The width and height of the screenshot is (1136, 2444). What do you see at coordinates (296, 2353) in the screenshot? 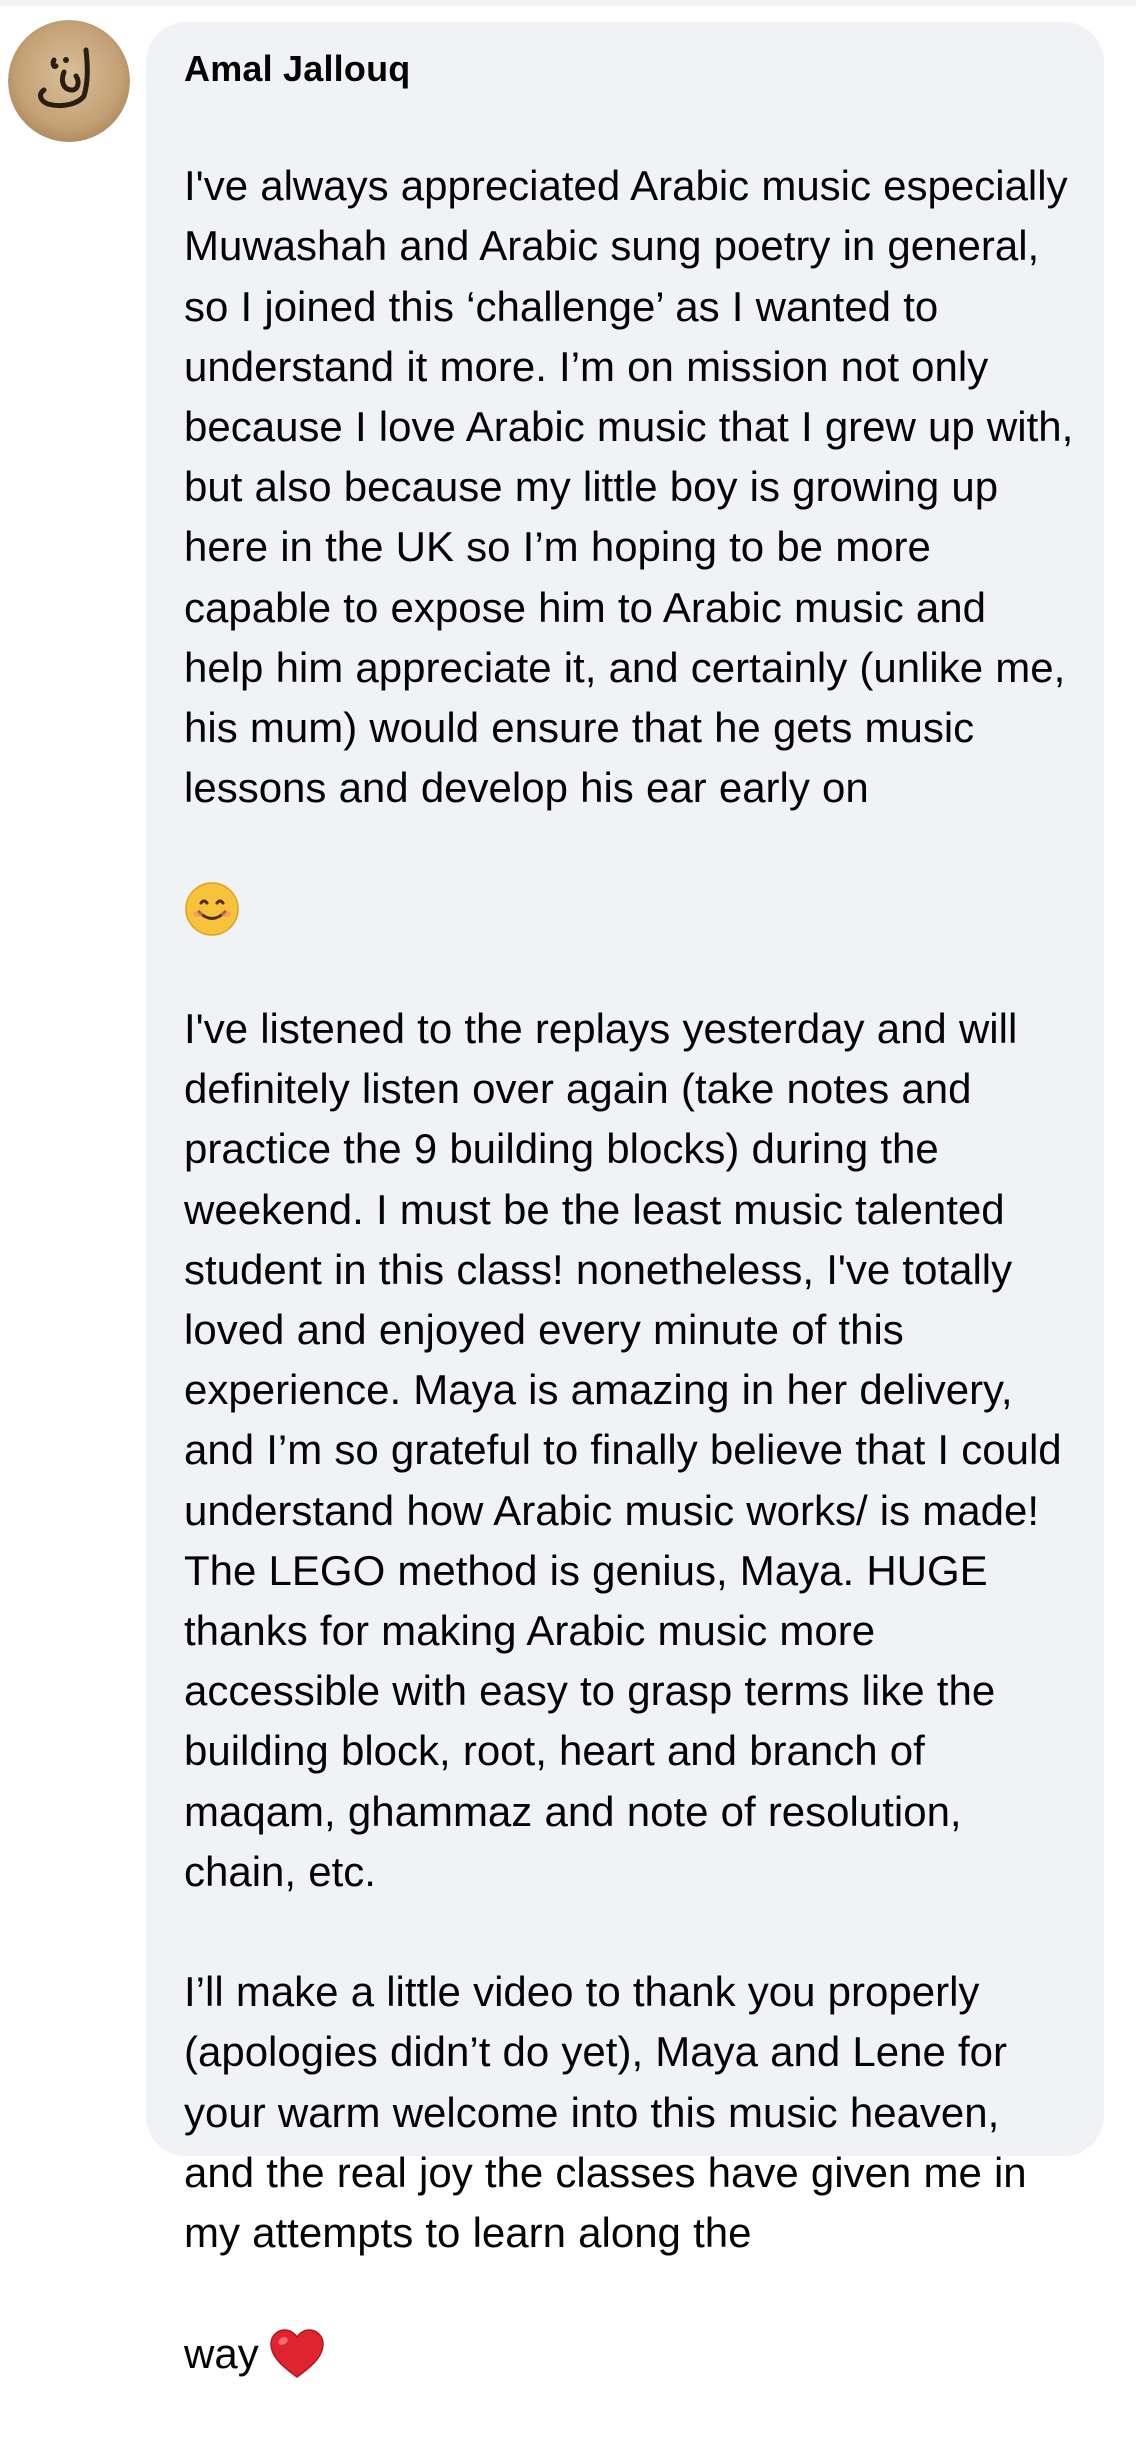
I see `red-heart-emoji-icon` at bounding box center [296, 2353].